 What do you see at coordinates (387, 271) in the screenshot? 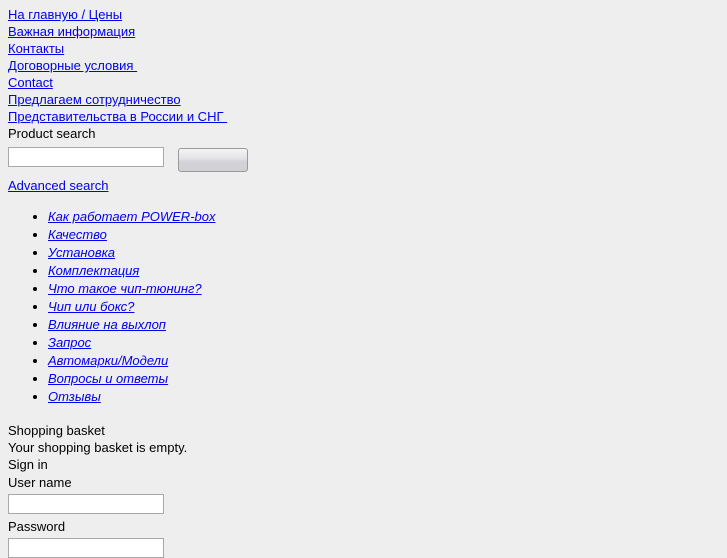
I see `list-item: Комплектация` at bounding box center [387, 271].